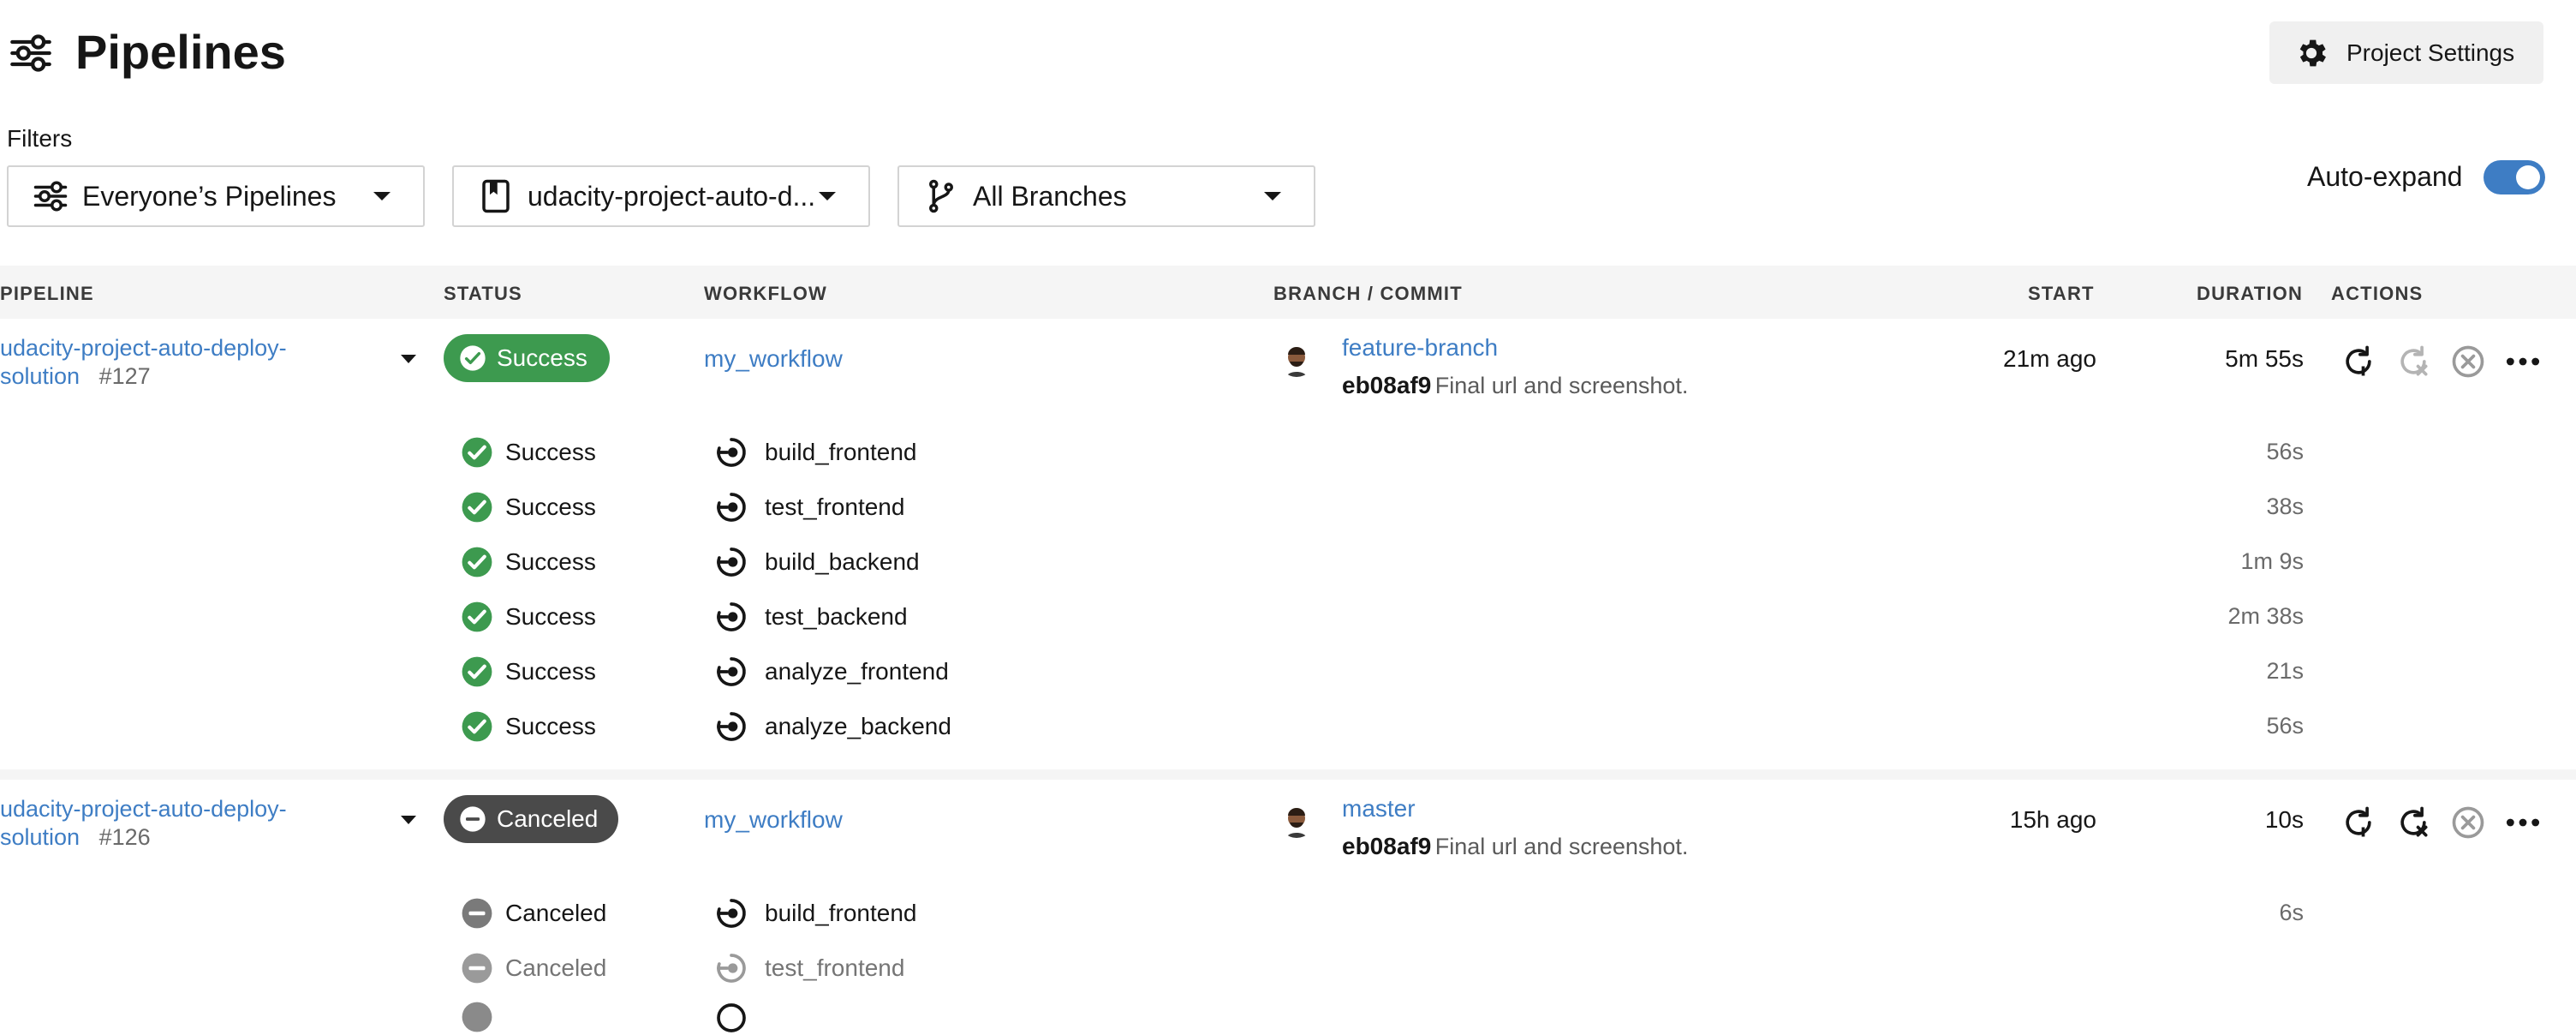 The width and height of the screenshot is (2576, 1035). I want to click on pipeline-start: 15h ago, so click(2052, 819).